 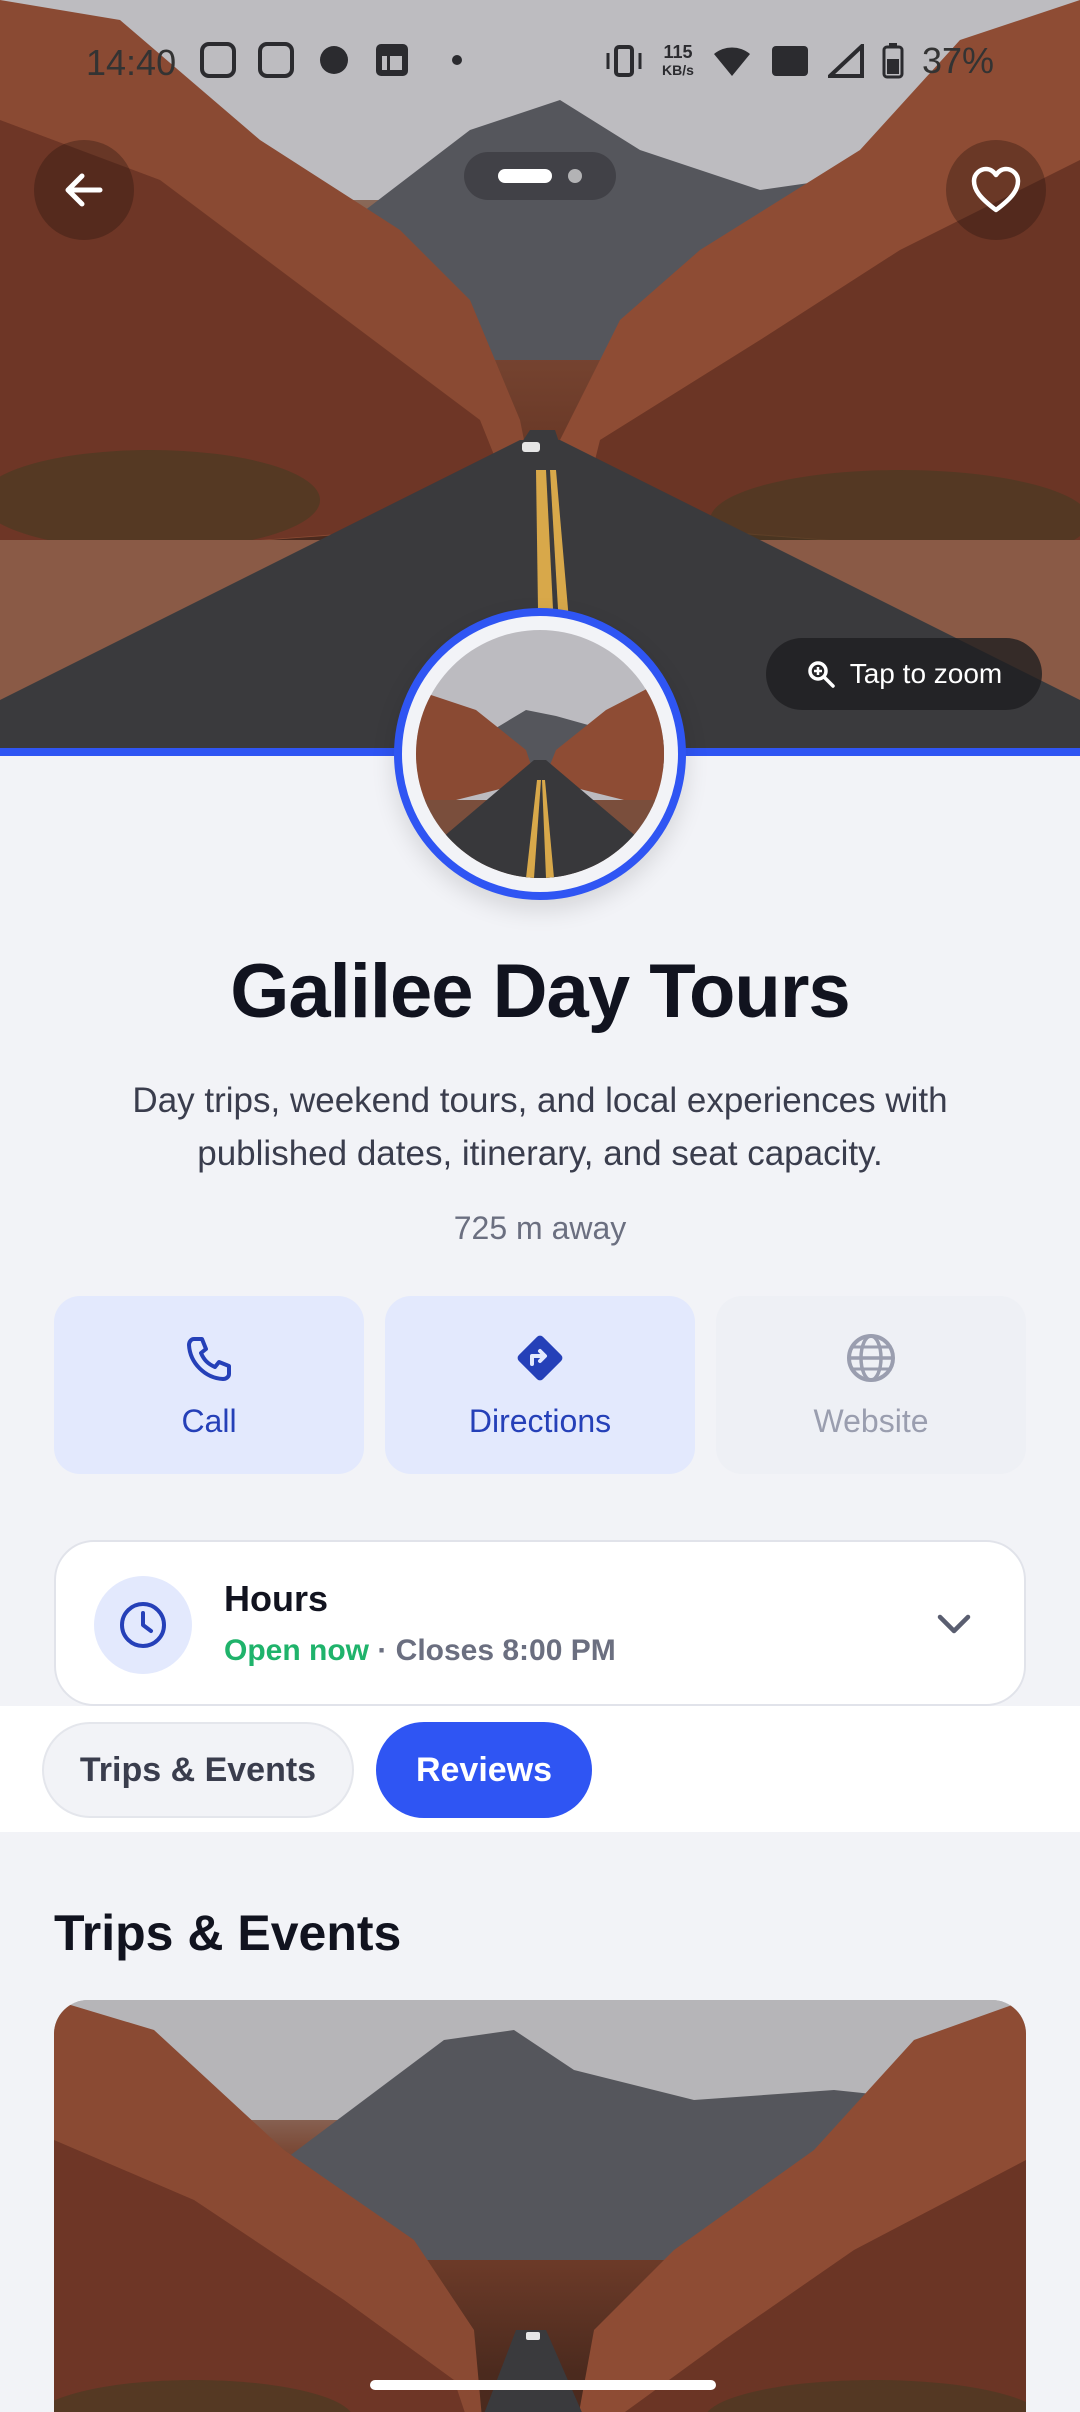 I want to click on tabs-bar: Trips & Events Reviews, so click(x=540, y=1769).